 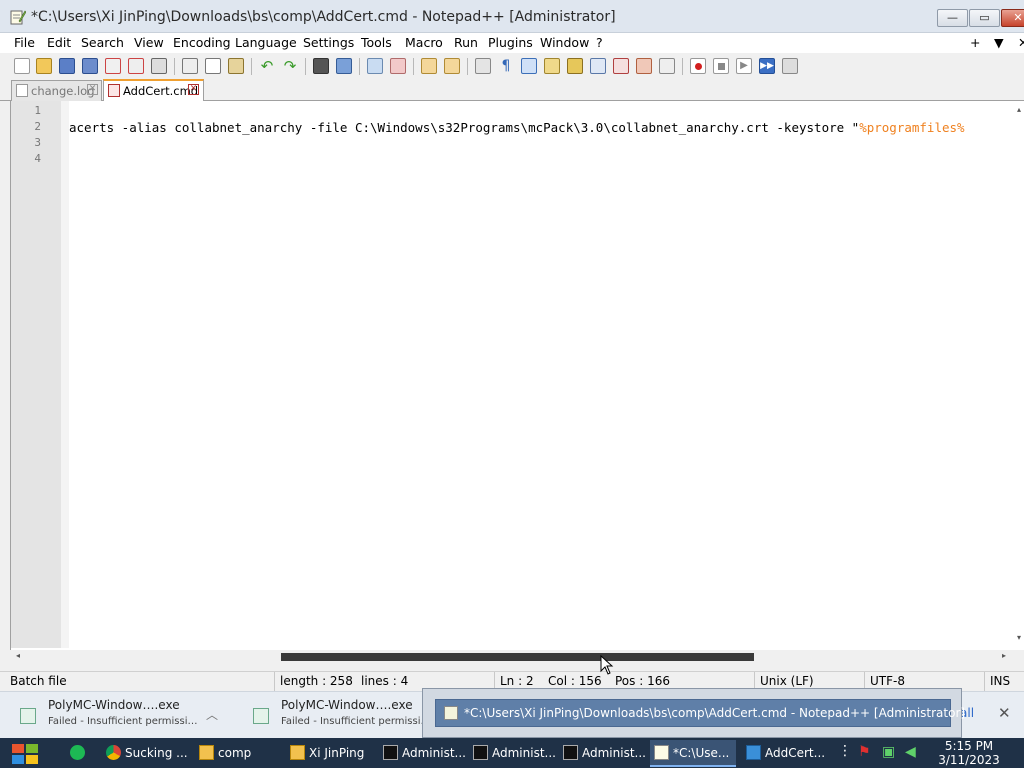 What do you see at coordinates (598, 66) in the screenshot?
I see `function-list-icon` at bounding box center [598, 66].